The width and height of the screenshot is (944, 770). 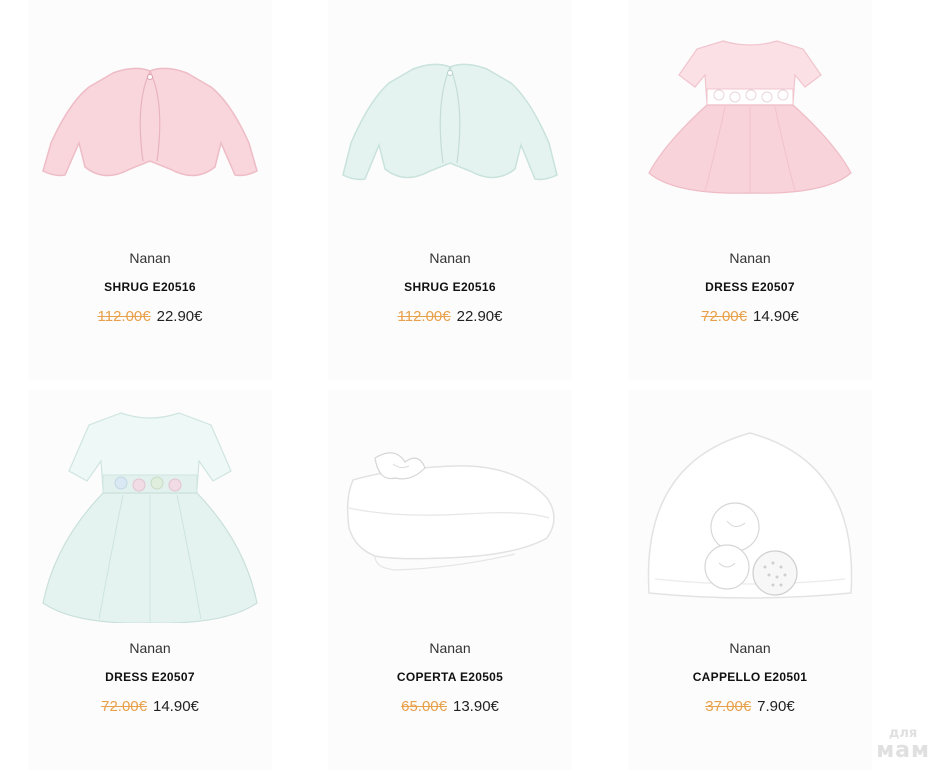 I want to click on product-card: Nanan CAPPELLO E20501 37.00€ 7.90€, so click(x=750, y=580).